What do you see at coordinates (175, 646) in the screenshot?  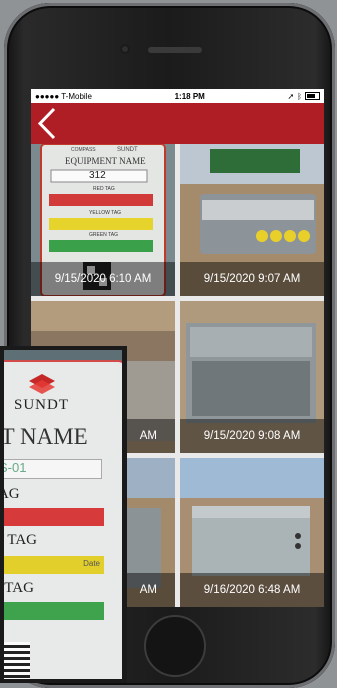 I see `home-button` at bounding box center [175, 646].